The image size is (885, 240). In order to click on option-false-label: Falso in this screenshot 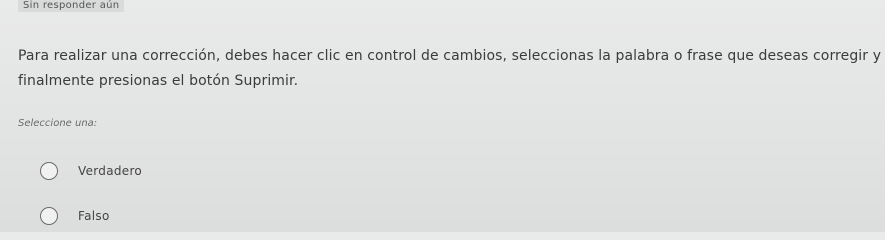, I will do `click(94, 216)`.